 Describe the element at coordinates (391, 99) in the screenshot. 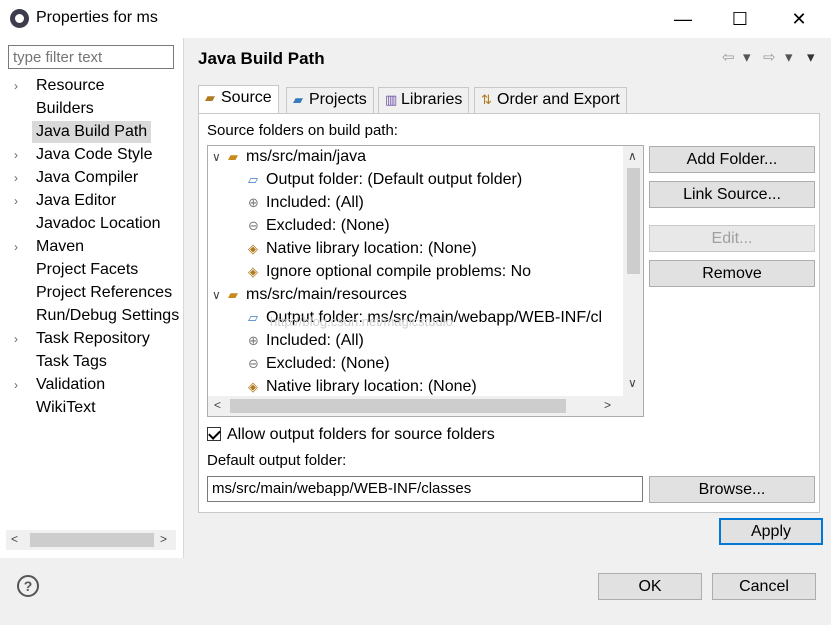

I see `libraries-icon: ▥` at that location.